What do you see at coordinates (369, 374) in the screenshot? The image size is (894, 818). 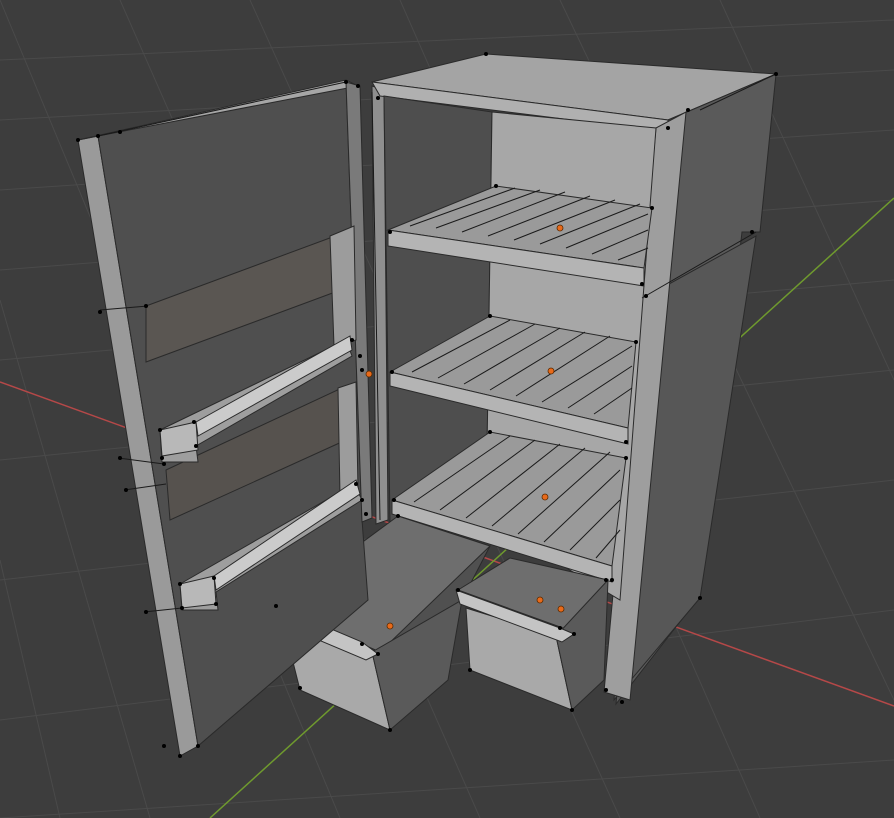 I see `door-origin` at bounding box center [369, 374].